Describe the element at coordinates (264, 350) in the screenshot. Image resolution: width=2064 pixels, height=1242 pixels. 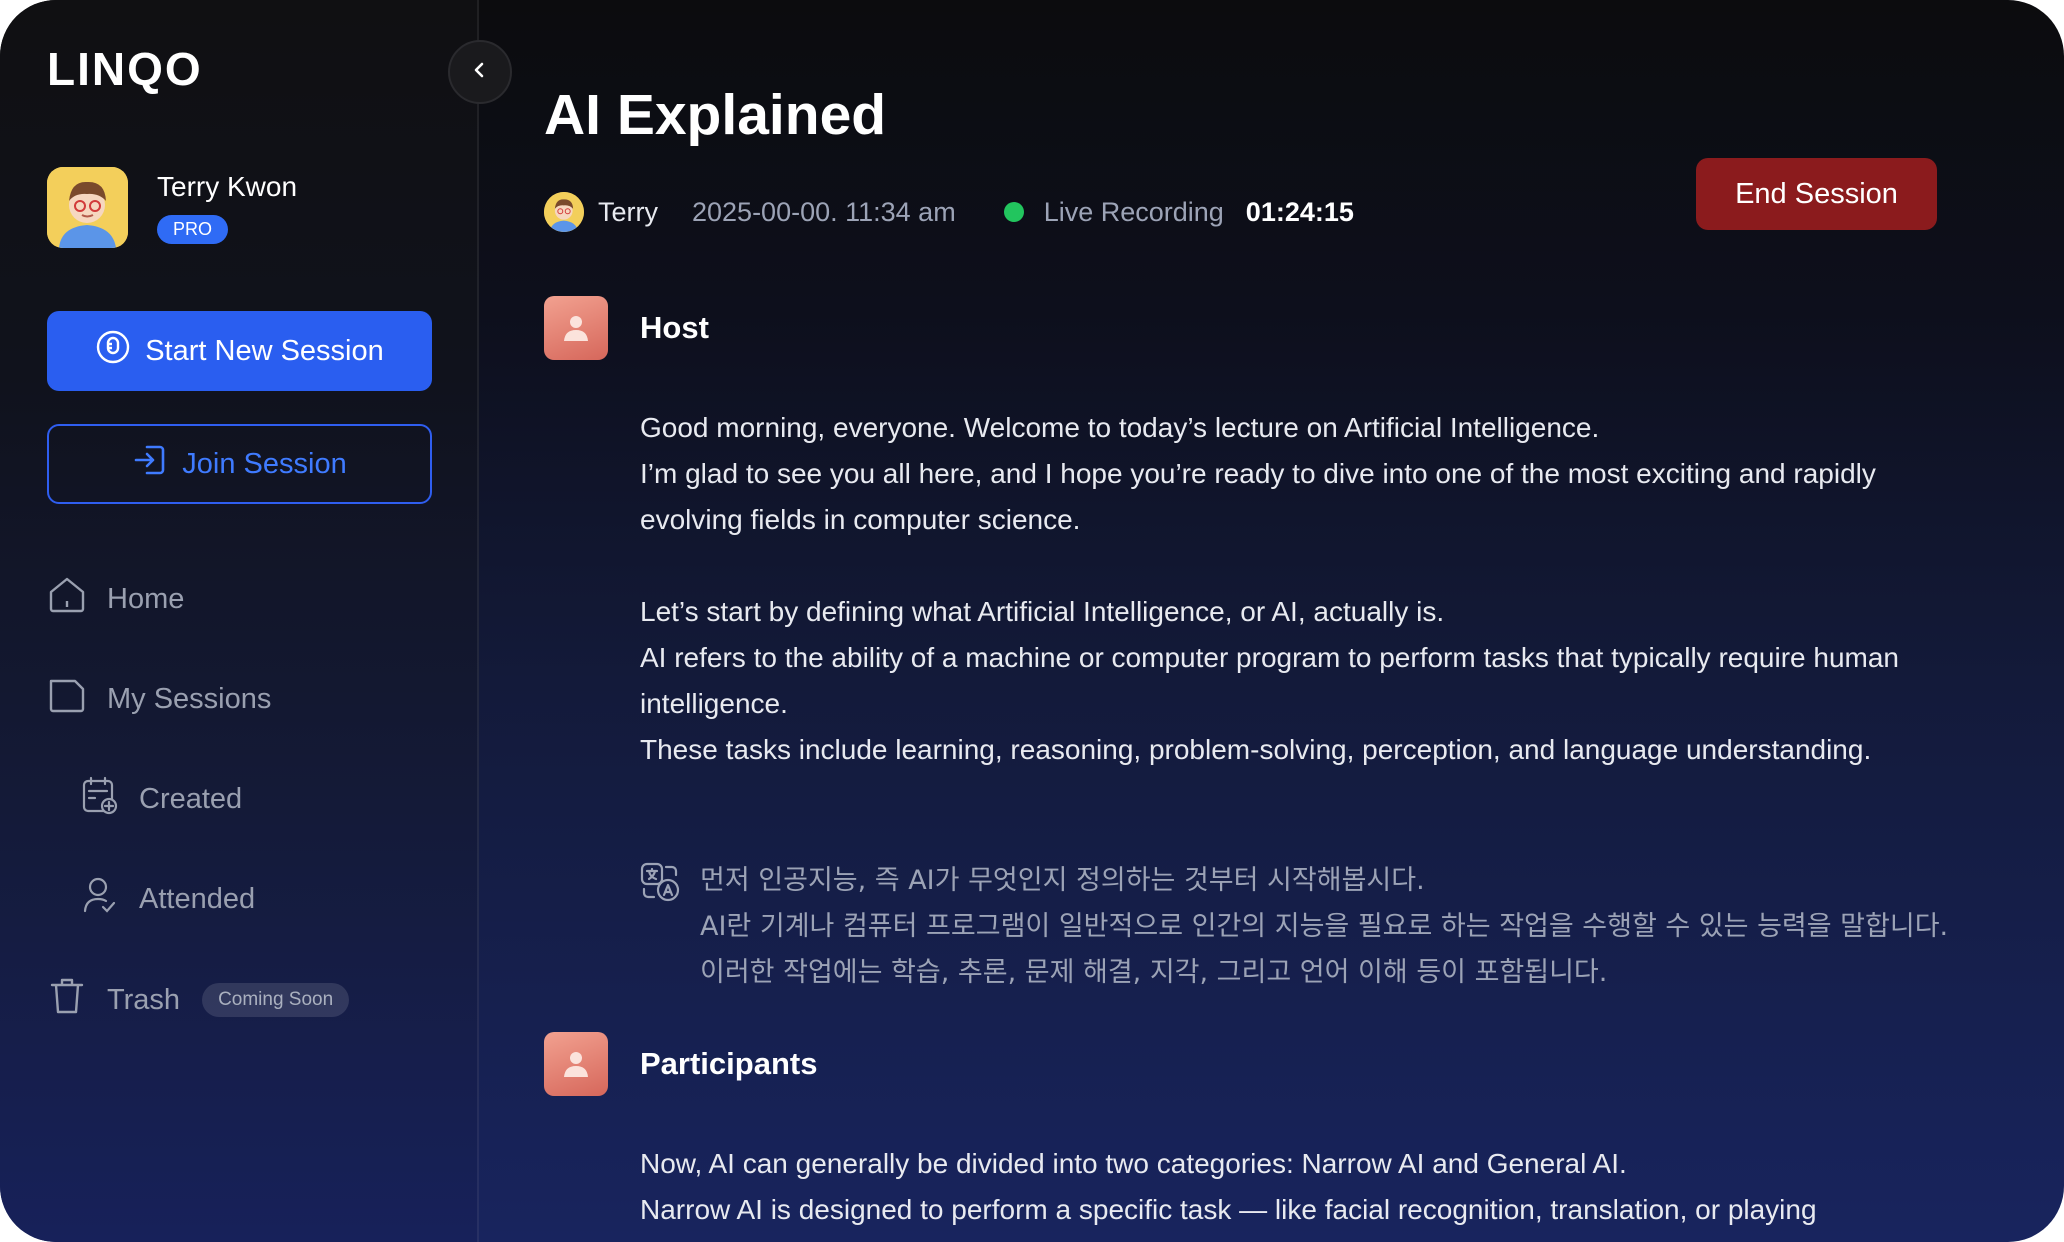
I see `start-new-session-label: Start New Session` at that location.